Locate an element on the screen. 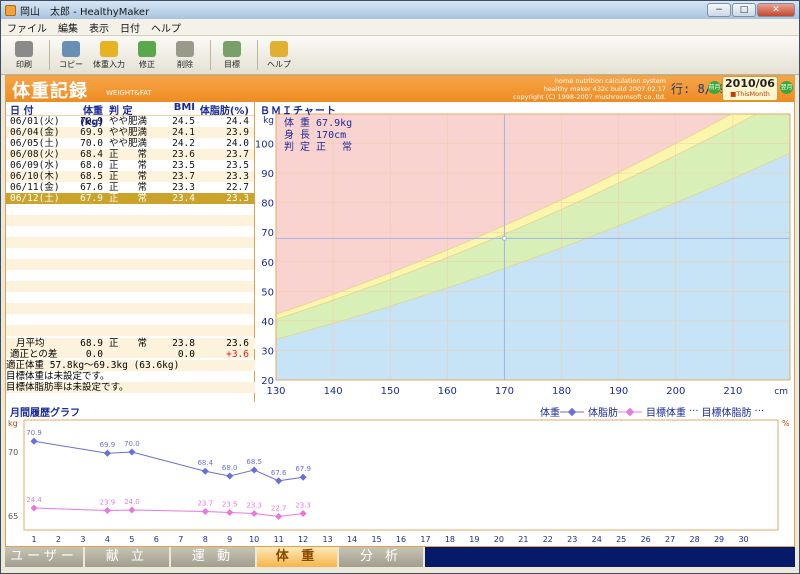  toolbar-button-copy: コピー is located at coordinates (71, 55).